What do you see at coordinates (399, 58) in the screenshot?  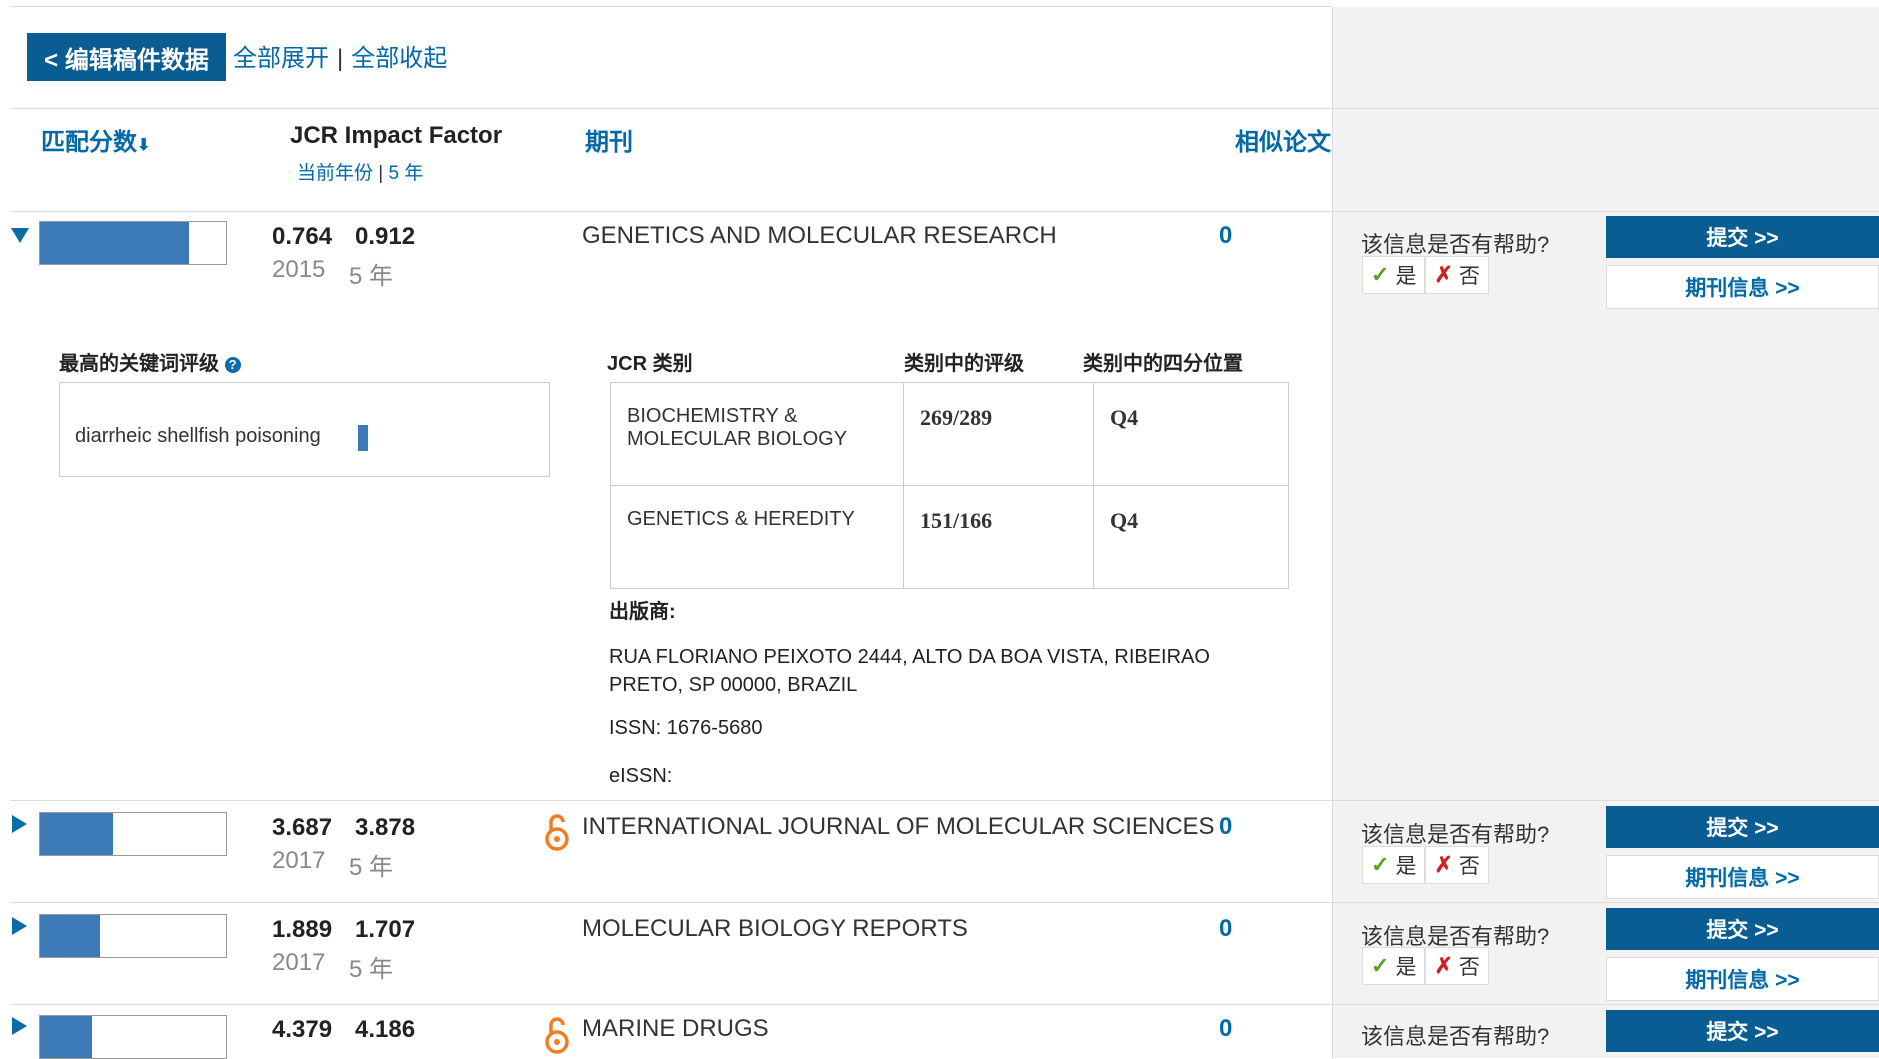 I see `collapse-all-link: 全部收起` at bounding box center [399, 58].